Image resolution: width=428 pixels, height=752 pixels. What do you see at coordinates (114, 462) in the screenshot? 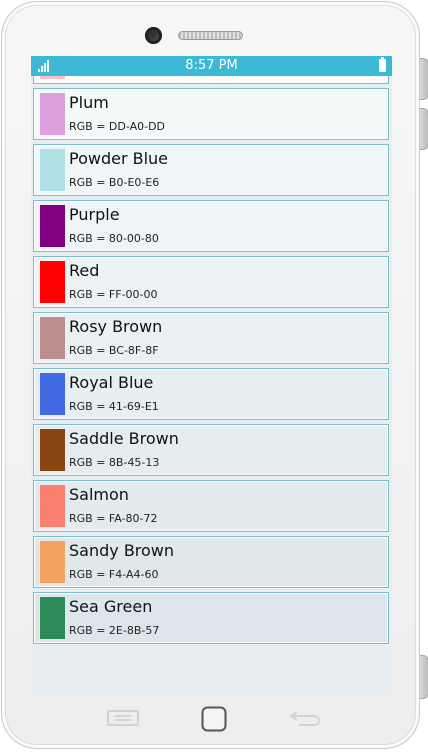
I see `color-rgb-value: RGB = 8B-45-13` at bounding box center [114, 462].